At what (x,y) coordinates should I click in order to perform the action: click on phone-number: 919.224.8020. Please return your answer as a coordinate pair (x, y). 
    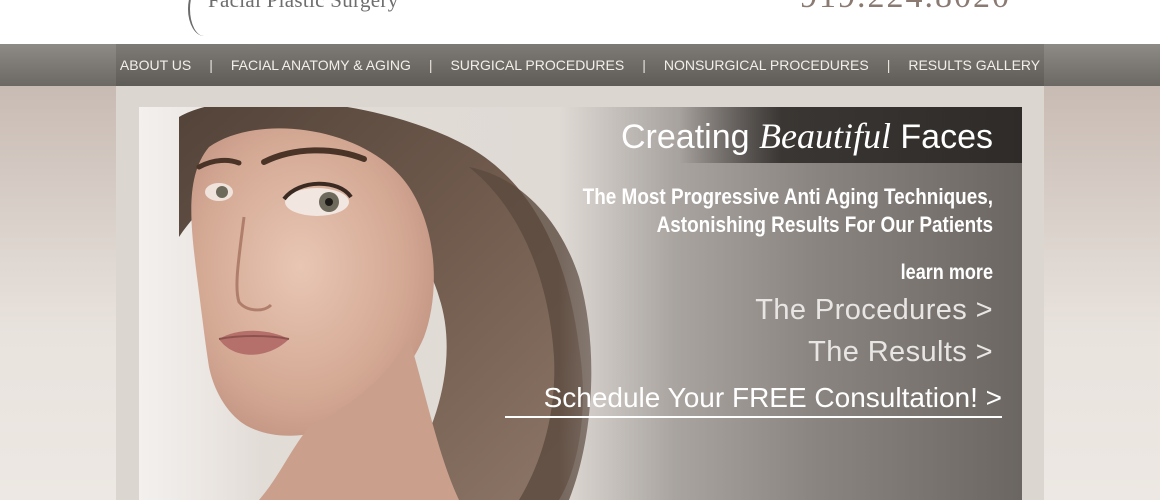
    Looking at the image, I should click on (905, 8).